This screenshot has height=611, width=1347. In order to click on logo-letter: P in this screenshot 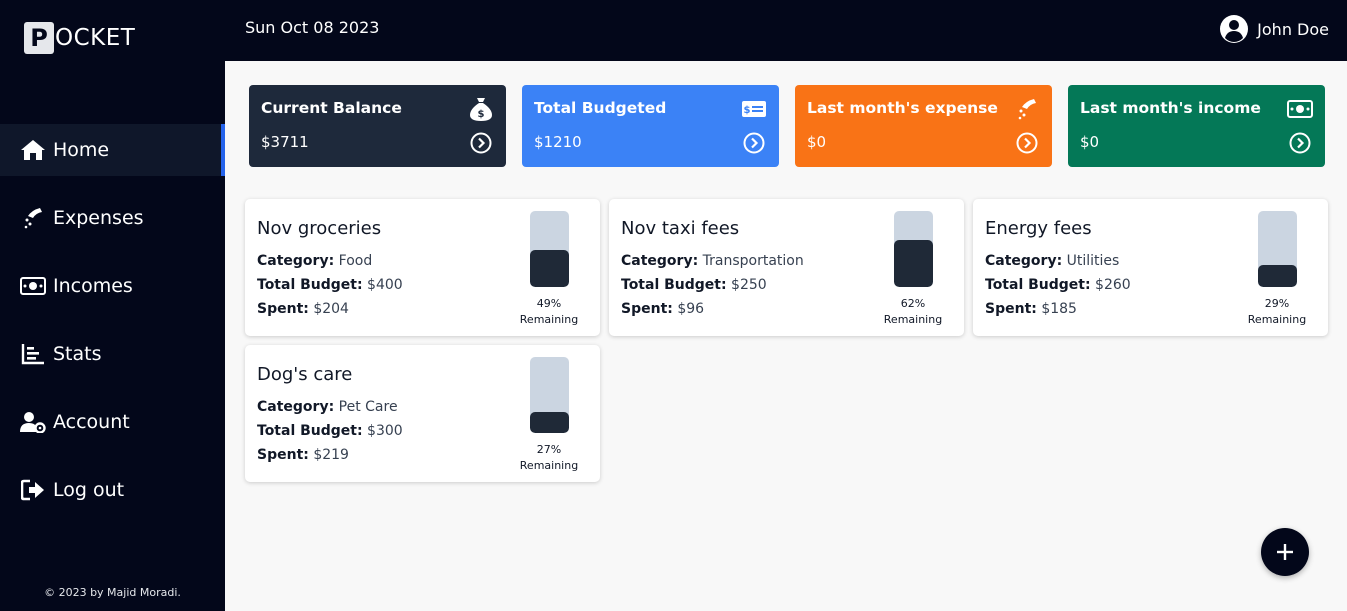, I will do `click(39, 38)`.